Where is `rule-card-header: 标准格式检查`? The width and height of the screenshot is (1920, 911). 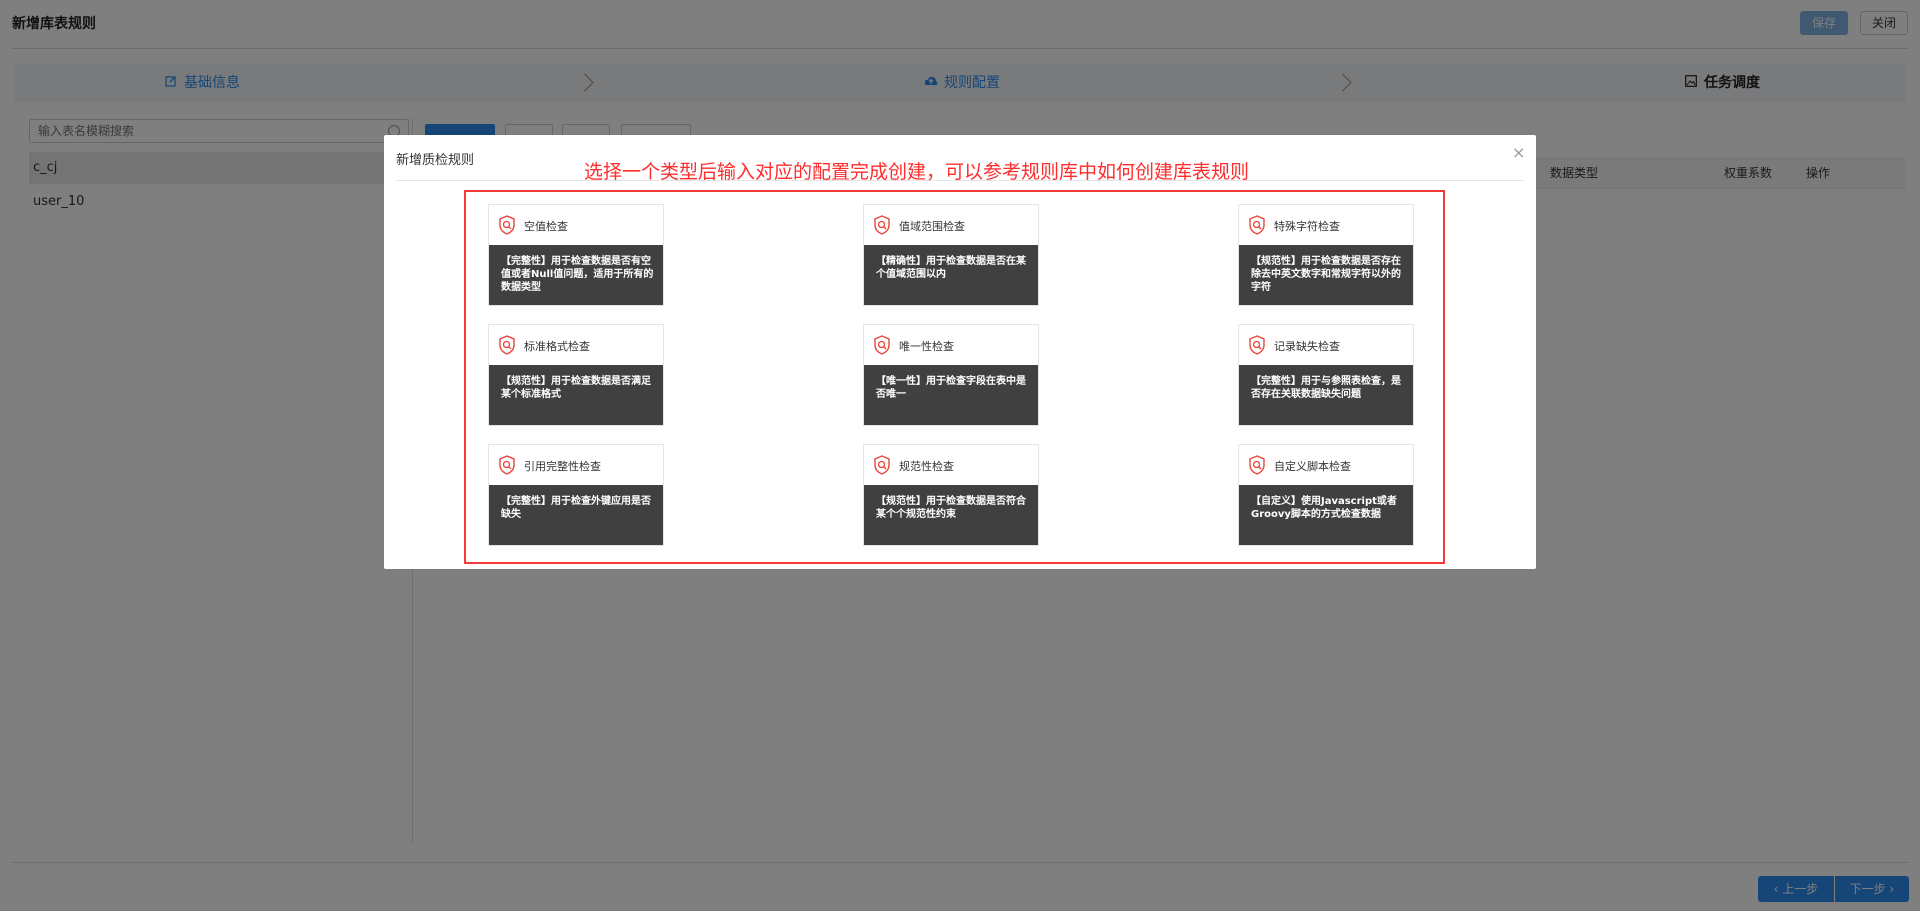 rule-card-header: 标准格式检查 is located at coordinates (576, 345).